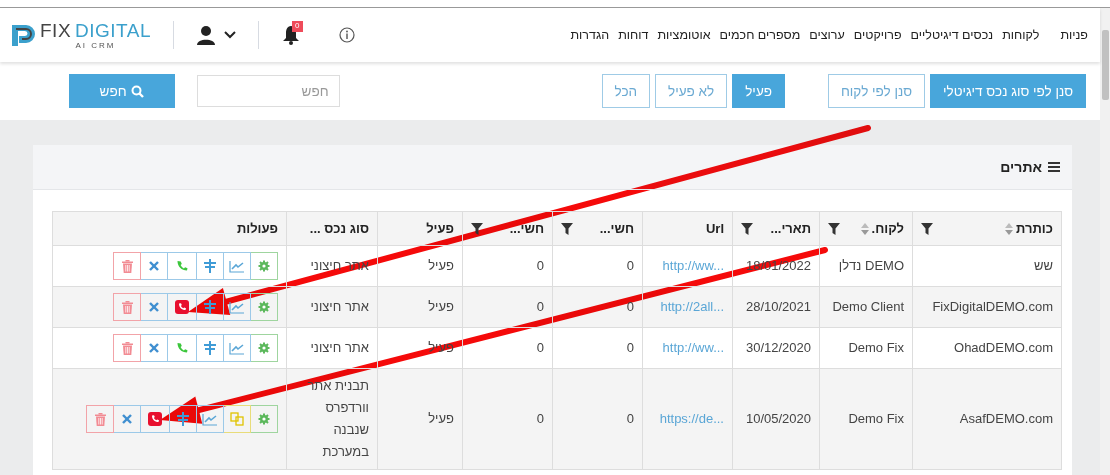  What do you see at coordinates (1074, 35) in the screenshot?
I see `nav-item: פניות` at bounding box center [1074, 35].